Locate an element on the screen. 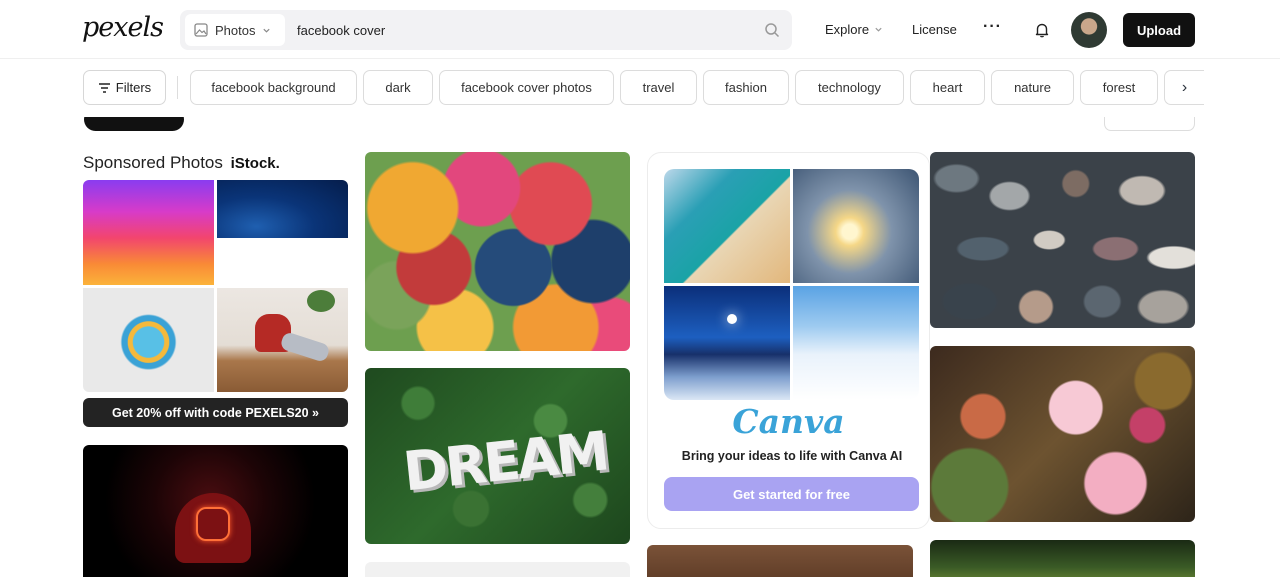 The image size is (1280, 577). sponsored-photo-gradient is located at coordinates (148, 232).